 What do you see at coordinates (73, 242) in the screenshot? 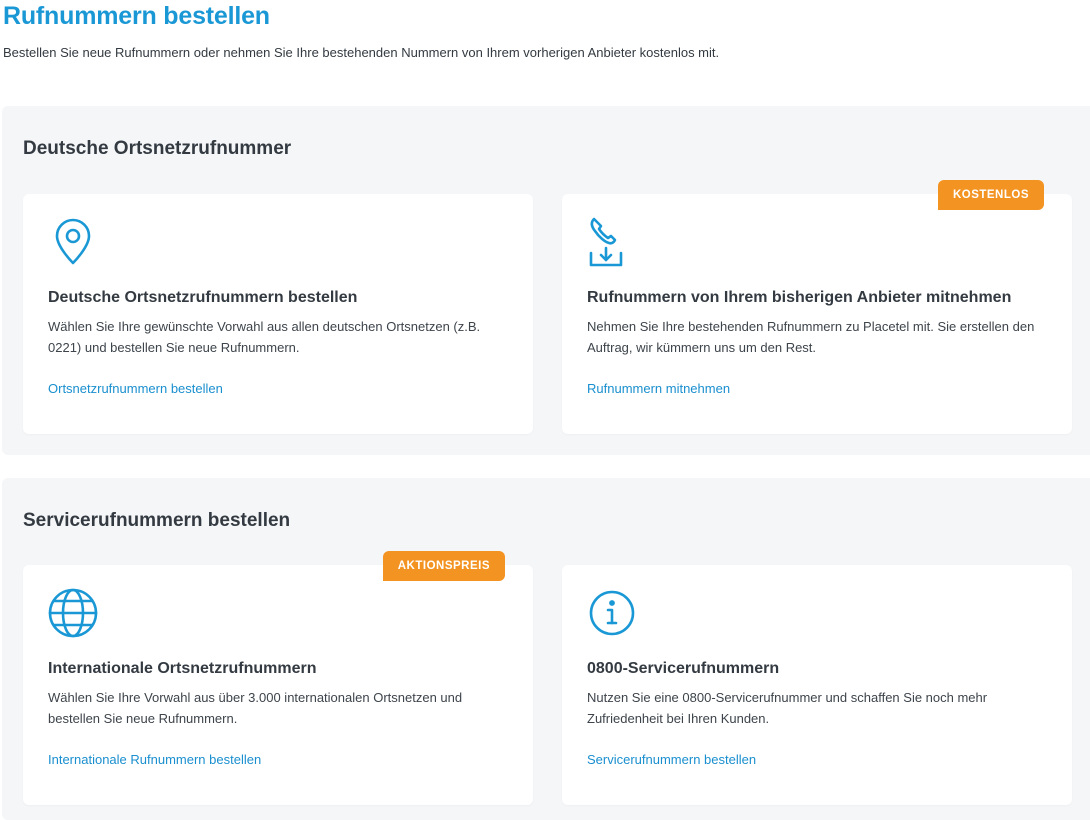
I see `location-pin-icon` at bounding box center [73, 242].